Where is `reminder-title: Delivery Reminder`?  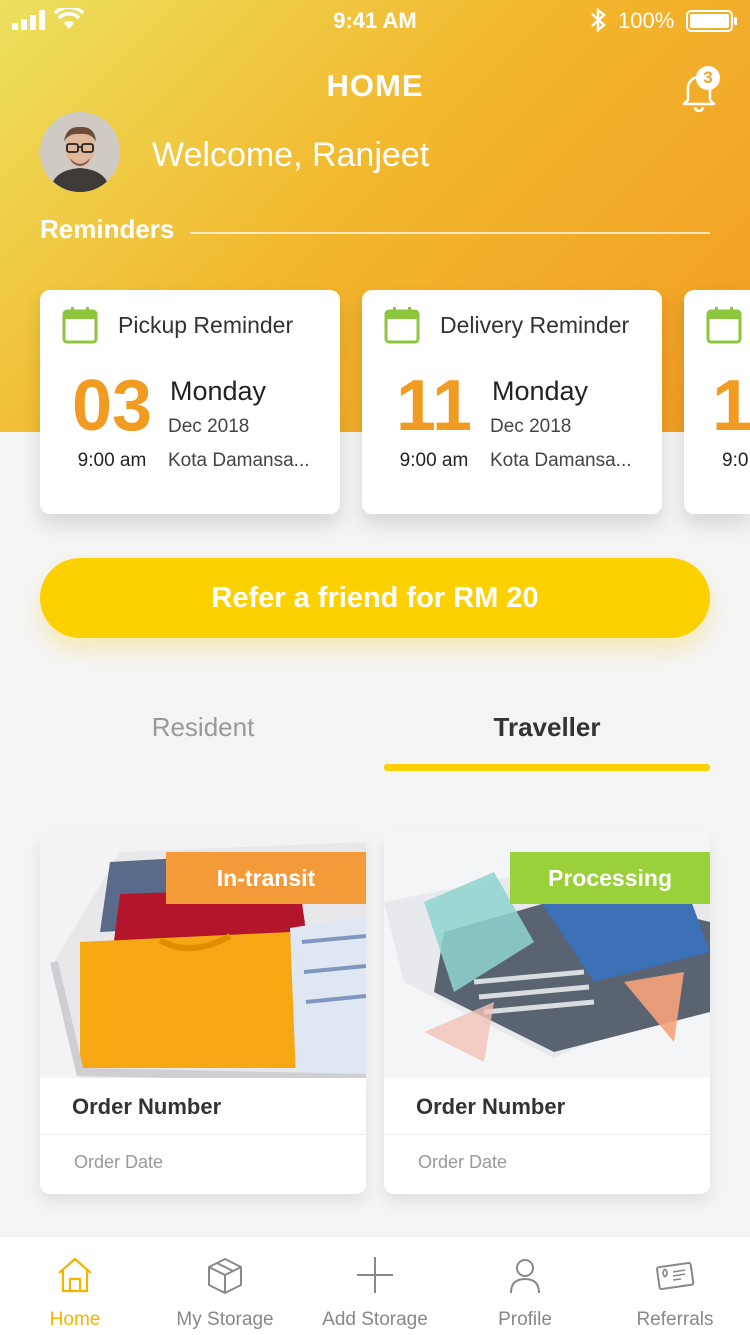
reminder-title: Delivery Reminder is located at coordinates (535, 325).